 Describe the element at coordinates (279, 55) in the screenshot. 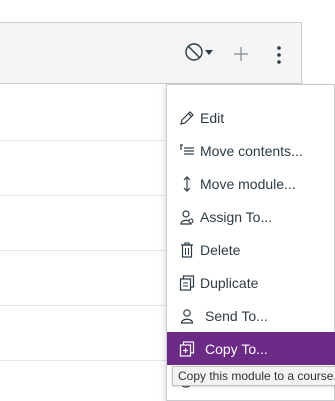

I see `module-options-button` at that location.